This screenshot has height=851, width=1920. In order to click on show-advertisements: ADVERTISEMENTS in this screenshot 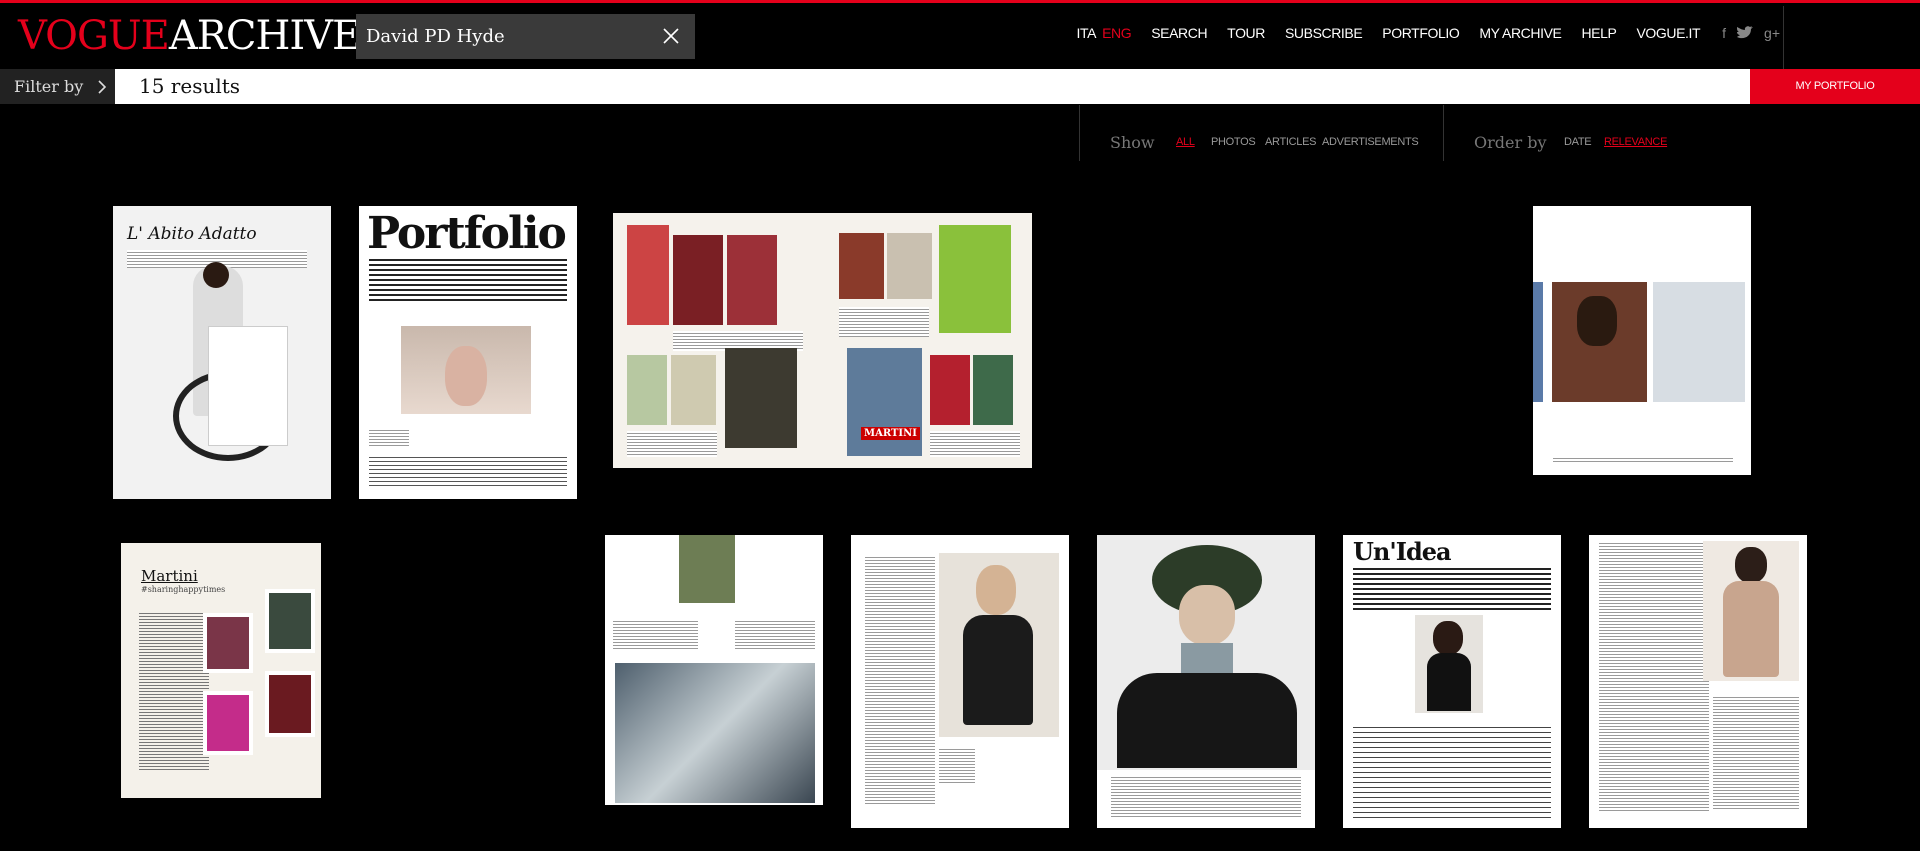, I will do `click(1370, 142)`.